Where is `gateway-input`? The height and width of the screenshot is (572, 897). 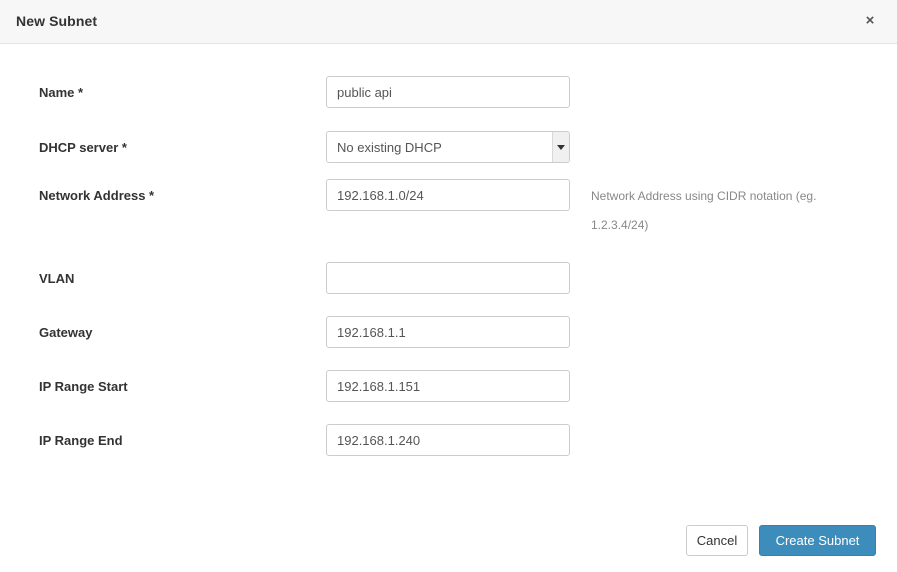
gateway-input is located at coordinates (448, 332).